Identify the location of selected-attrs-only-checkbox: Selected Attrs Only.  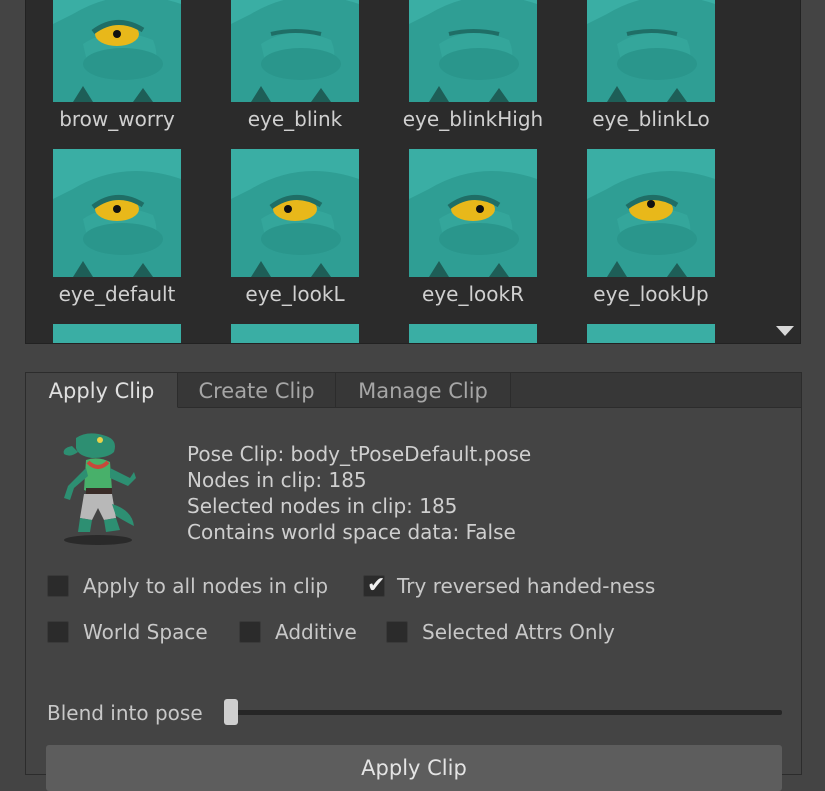
(500, 632).